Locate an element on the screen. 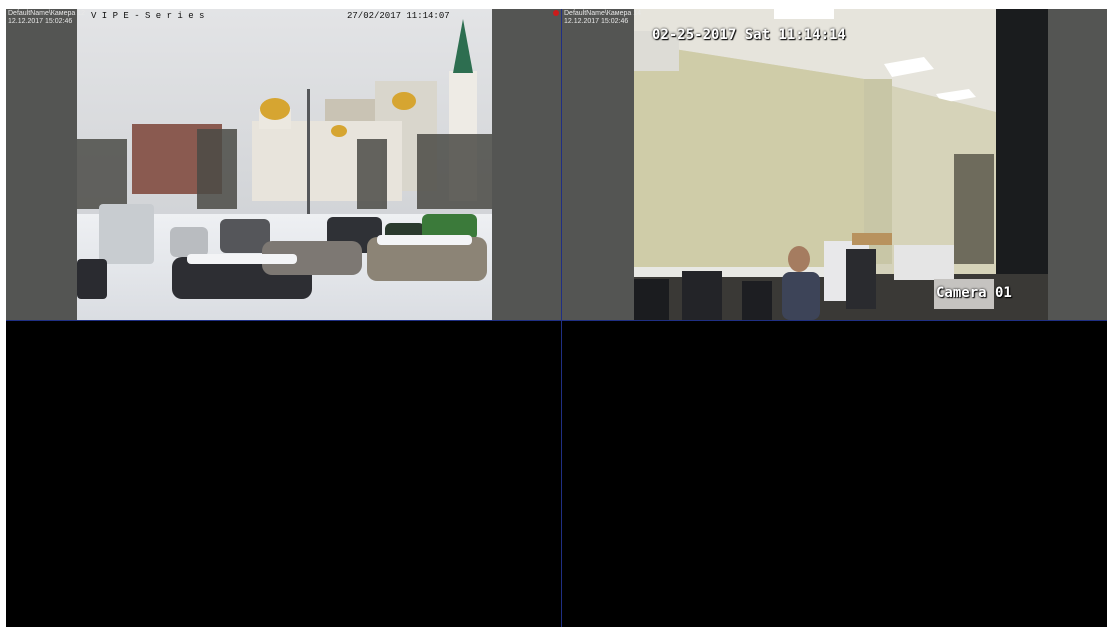 This screenshot has width=1107, height=628. camera-2-name: DefaultName\Камера 14 is located at coordinates (602, 13).